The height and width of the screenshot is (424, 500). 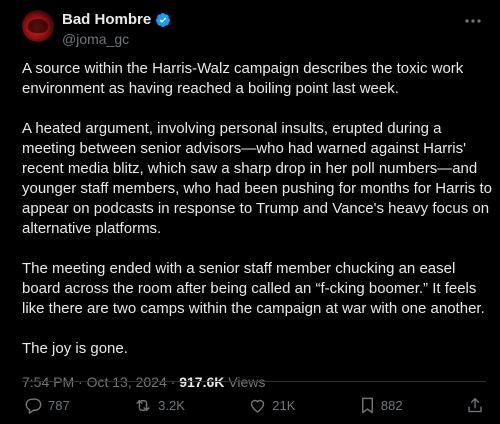 I want to click on tweet-meta: 7:54 PM · Oct 13, 2024 · 917.6K Views, so click(x=254, y=382).